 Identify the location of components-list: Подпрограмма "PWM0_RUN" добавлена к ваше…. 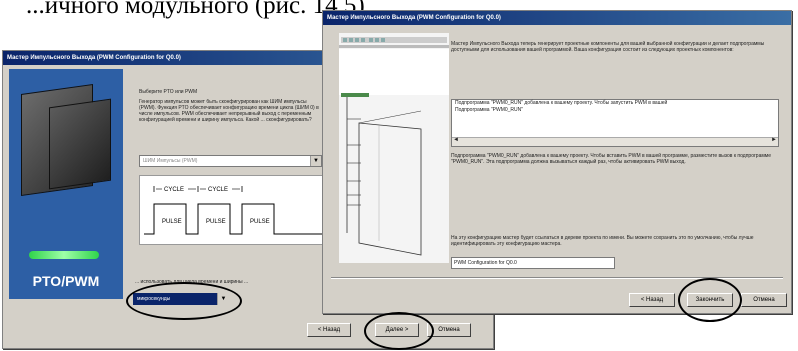
(615, 123).